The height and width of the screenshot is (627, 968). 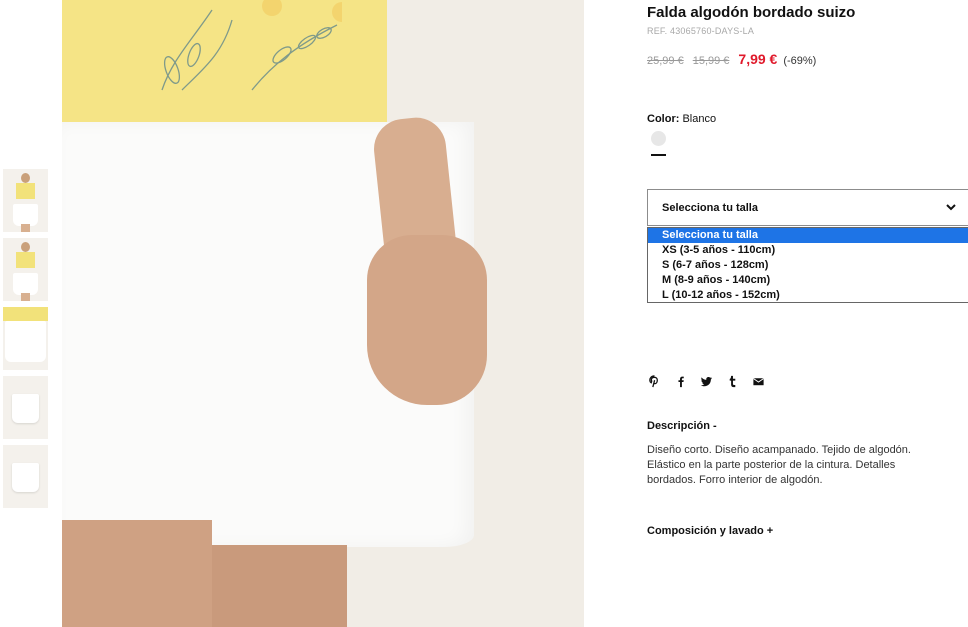 What do you see at coordinates (758, 381) in the screenshot?
I see `email-icon` at bounding box center [758, 381].